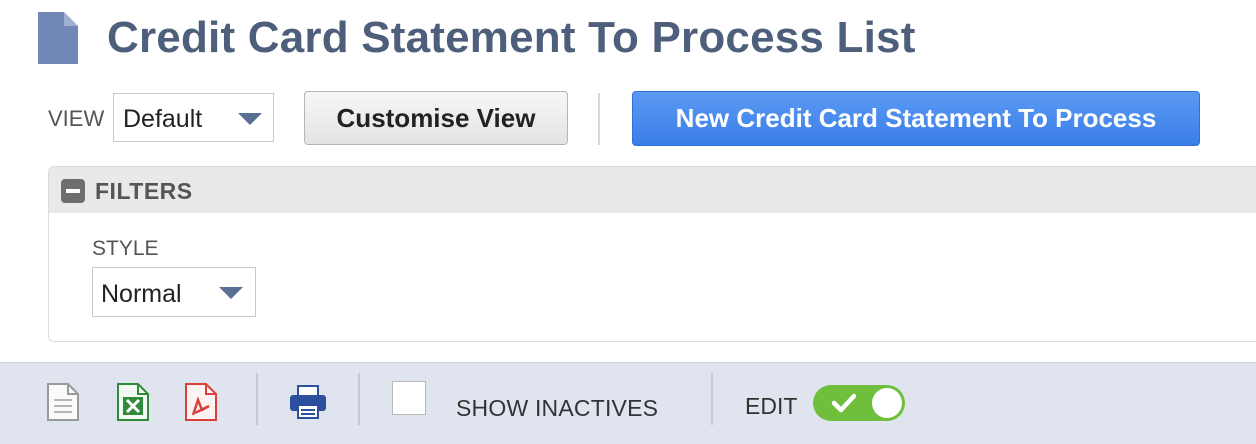  I want to click on filters-title: FILTERS, so click(144, 191).